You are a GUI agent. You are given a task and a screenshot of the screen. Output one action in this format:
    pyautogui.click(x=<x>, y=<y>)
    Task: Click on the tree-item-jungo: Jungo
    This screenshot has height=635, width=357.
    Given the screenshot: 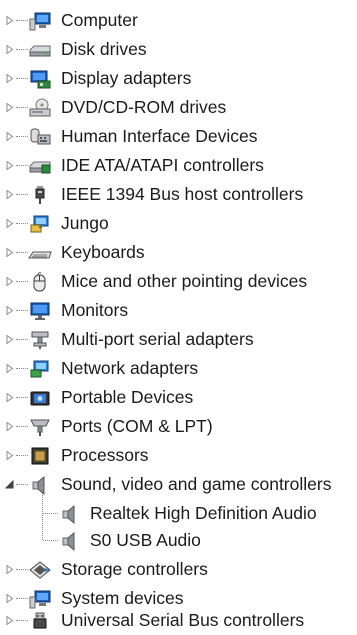 What is the action you would take?
    pyautogui.click(x=178, y=223)
    